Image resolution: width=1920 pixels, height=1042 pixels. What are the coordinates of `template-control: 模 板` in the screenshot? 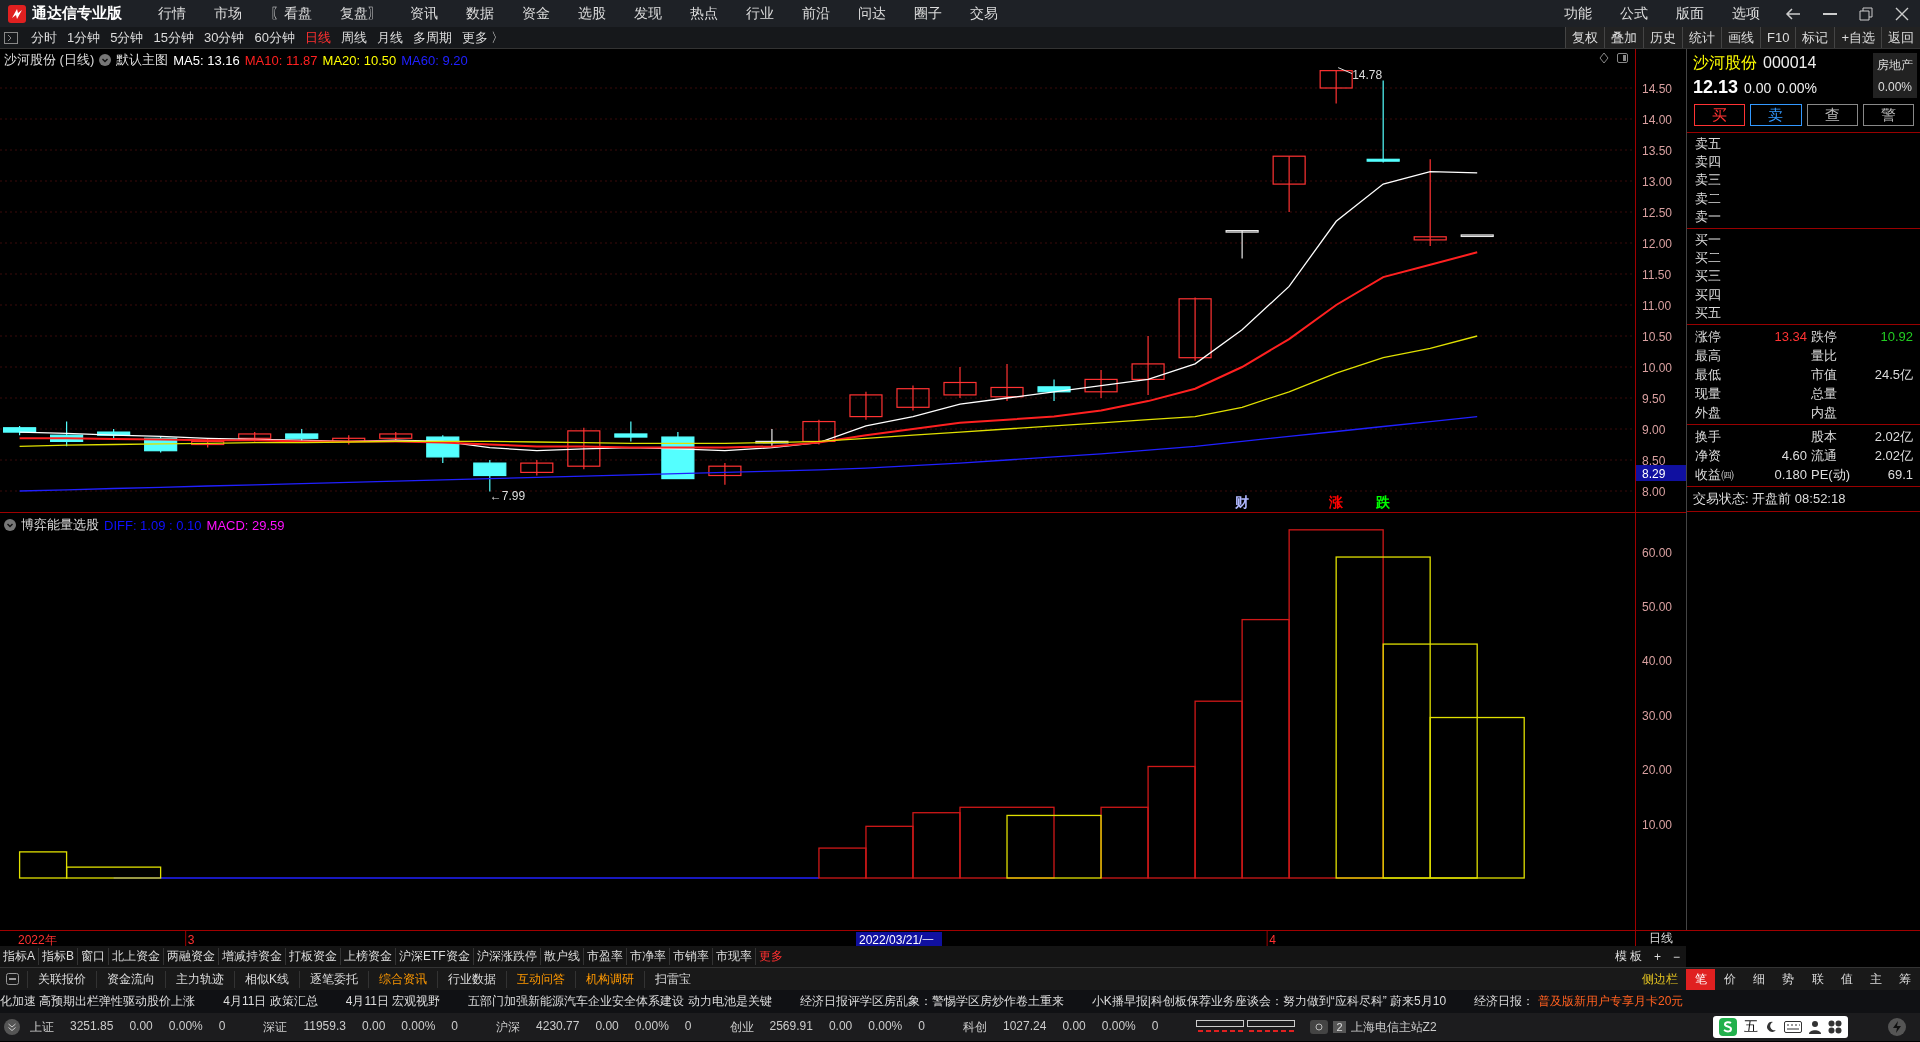 It's located at (1628, 956).